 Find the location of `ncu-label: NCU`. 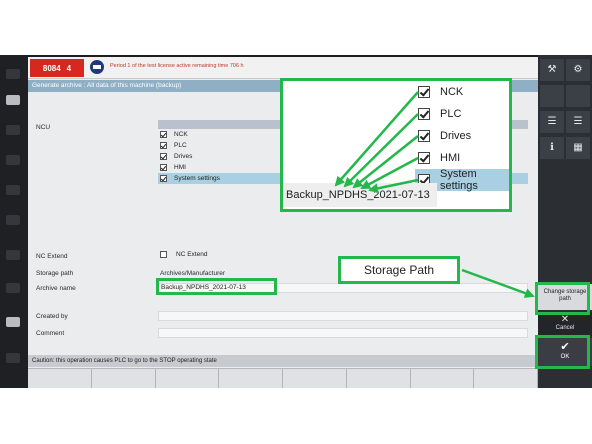

ncu-label: NCU is located at coordinates (43, 127).